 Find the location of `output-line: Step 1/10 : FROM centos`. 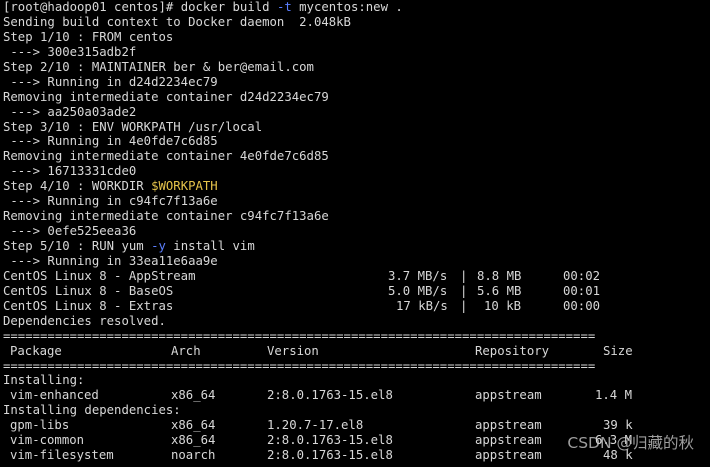

output-line: Step 1/10 : FROM centos is located at coordinates (88, 36).